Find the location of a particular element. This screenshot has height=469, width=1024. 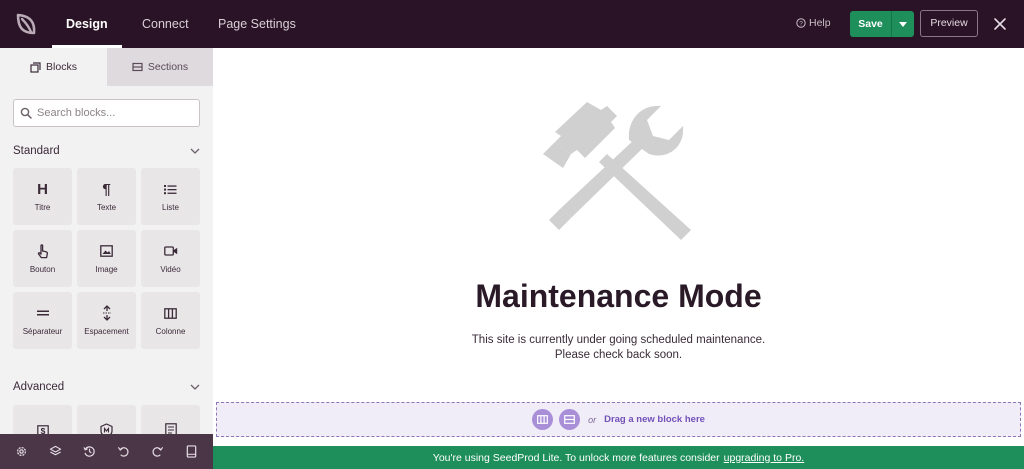

block-video: Vidéo is located at coordinates (170, 258).